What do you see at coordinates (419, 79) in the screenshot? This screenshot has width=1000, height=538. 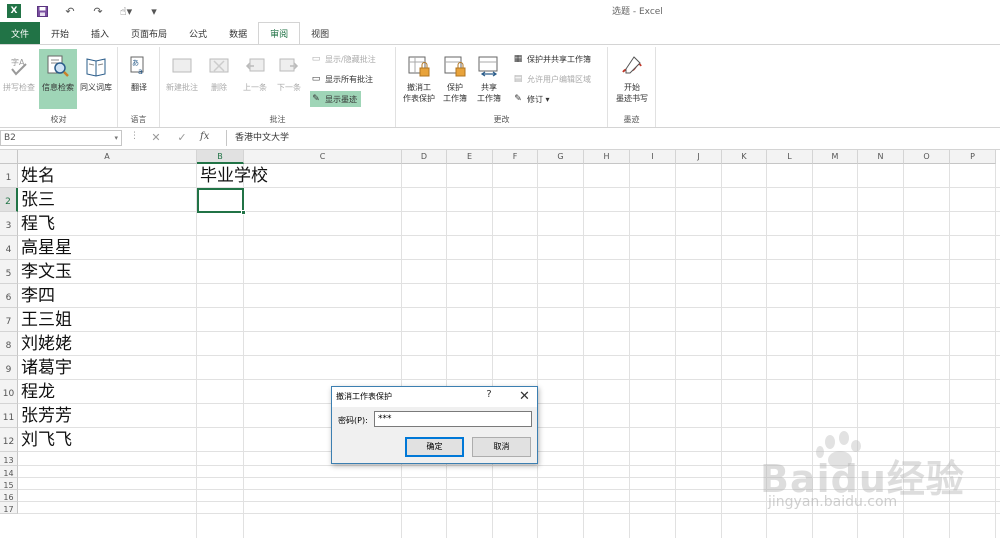 I see `unprotect-sheet-button: 撤消工 作表保护` at bounding box center [419, 79].